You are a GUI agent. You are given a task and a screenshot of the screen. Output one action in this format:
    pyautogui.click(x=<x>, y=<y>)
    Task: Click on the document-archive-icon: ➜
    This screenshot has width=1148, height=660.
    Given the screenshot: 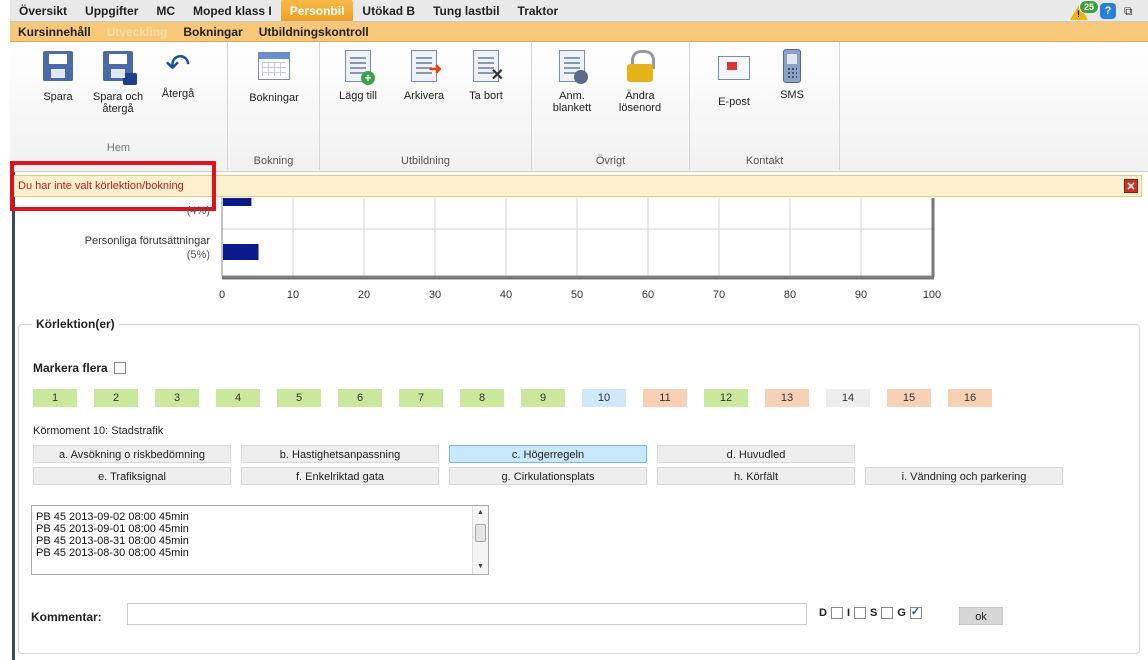 What is the action you would take?
    pyautogui.click(x=426, y=66)
    